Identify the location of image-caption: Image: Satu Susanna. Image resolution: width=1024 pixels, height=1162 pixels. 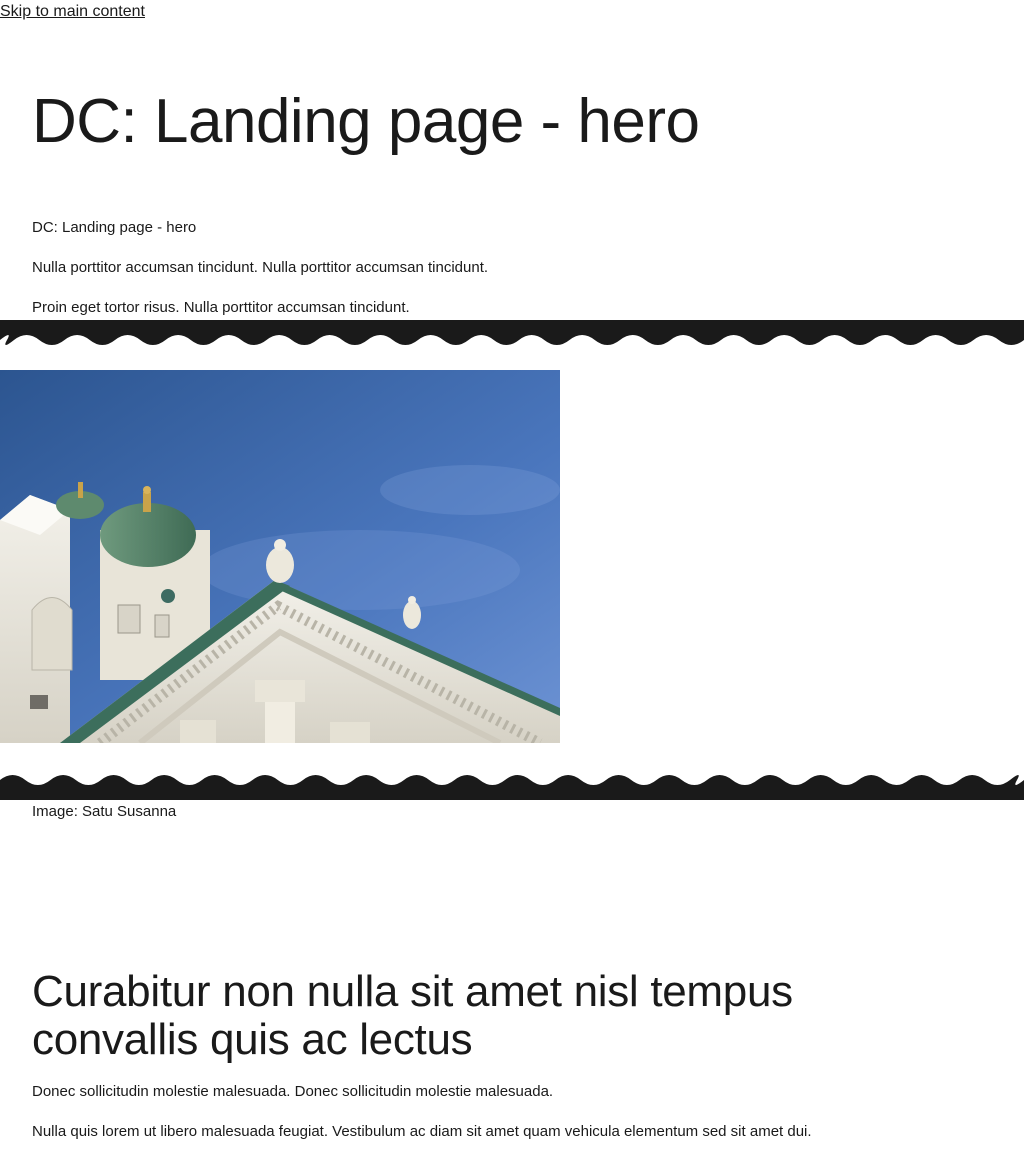
(104, 811).